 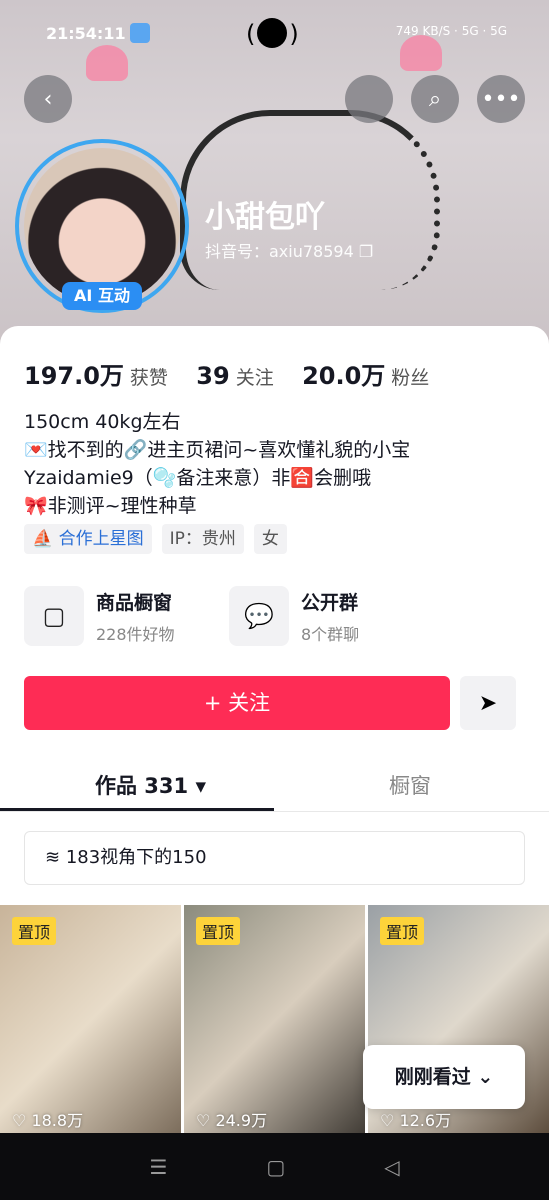 What do you see at coordinates (134, 602) in the screenshot?
I see `shop-window-title: 商品橱窗` at bounding box center [134, 602].